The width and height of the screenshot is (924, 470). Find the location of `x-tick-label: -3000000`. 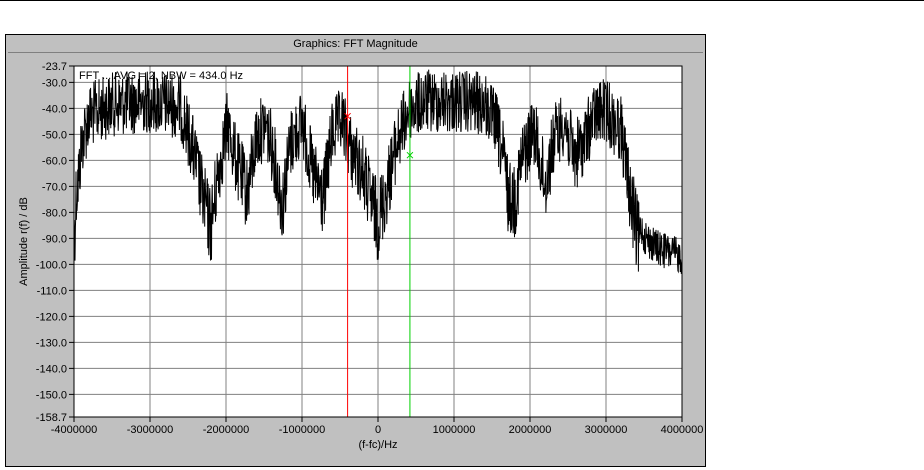

x-tick-label: -3000000 is located at coordinates (150, 430).